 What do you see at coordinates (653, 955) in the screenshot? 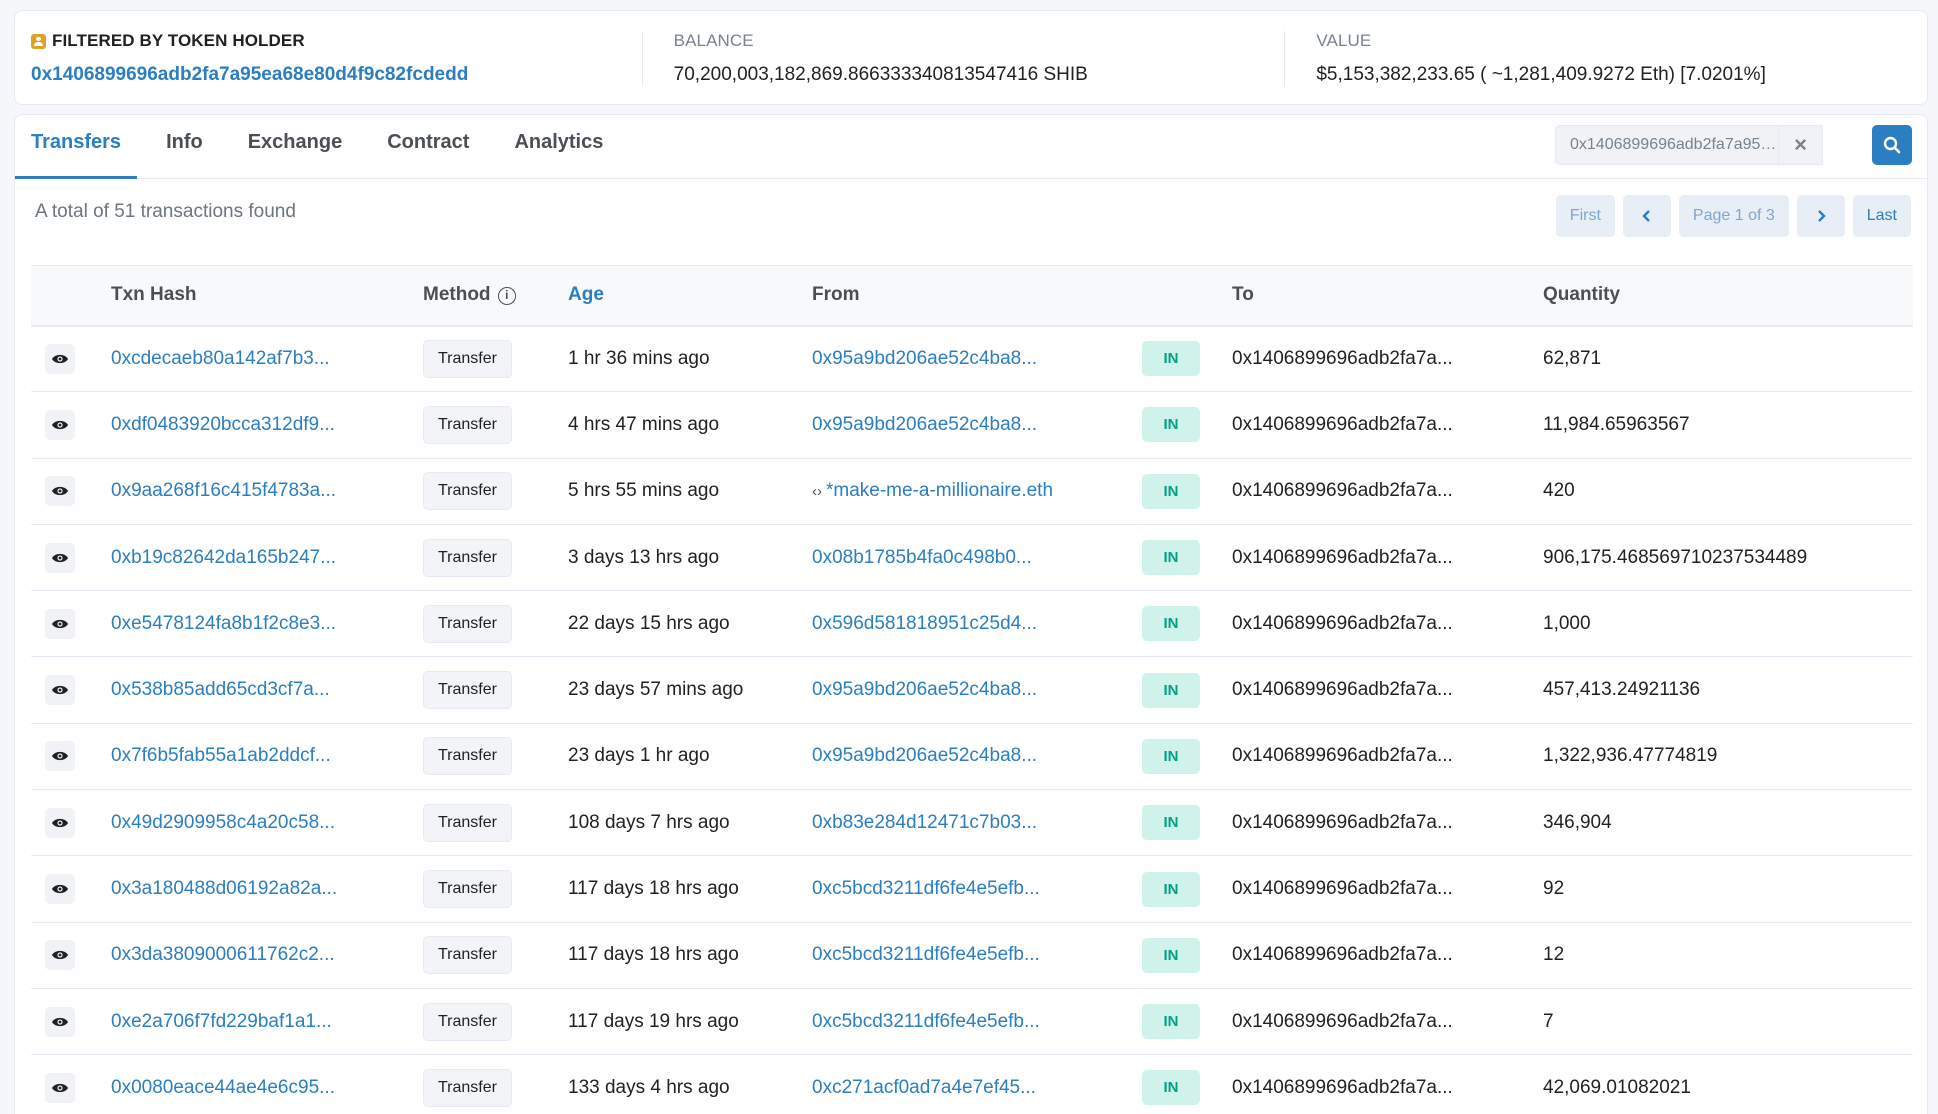
I see `age-cell: 117 days 18 hrs ago` at bounding box center [653, 955].